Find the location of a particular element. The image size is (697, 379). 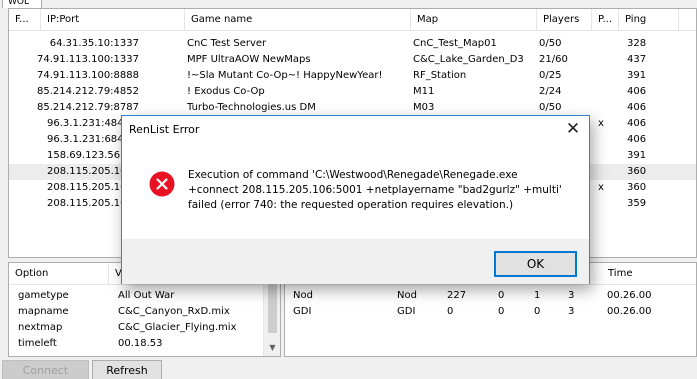

ok-button: OK is located at coordinates (535, 264).